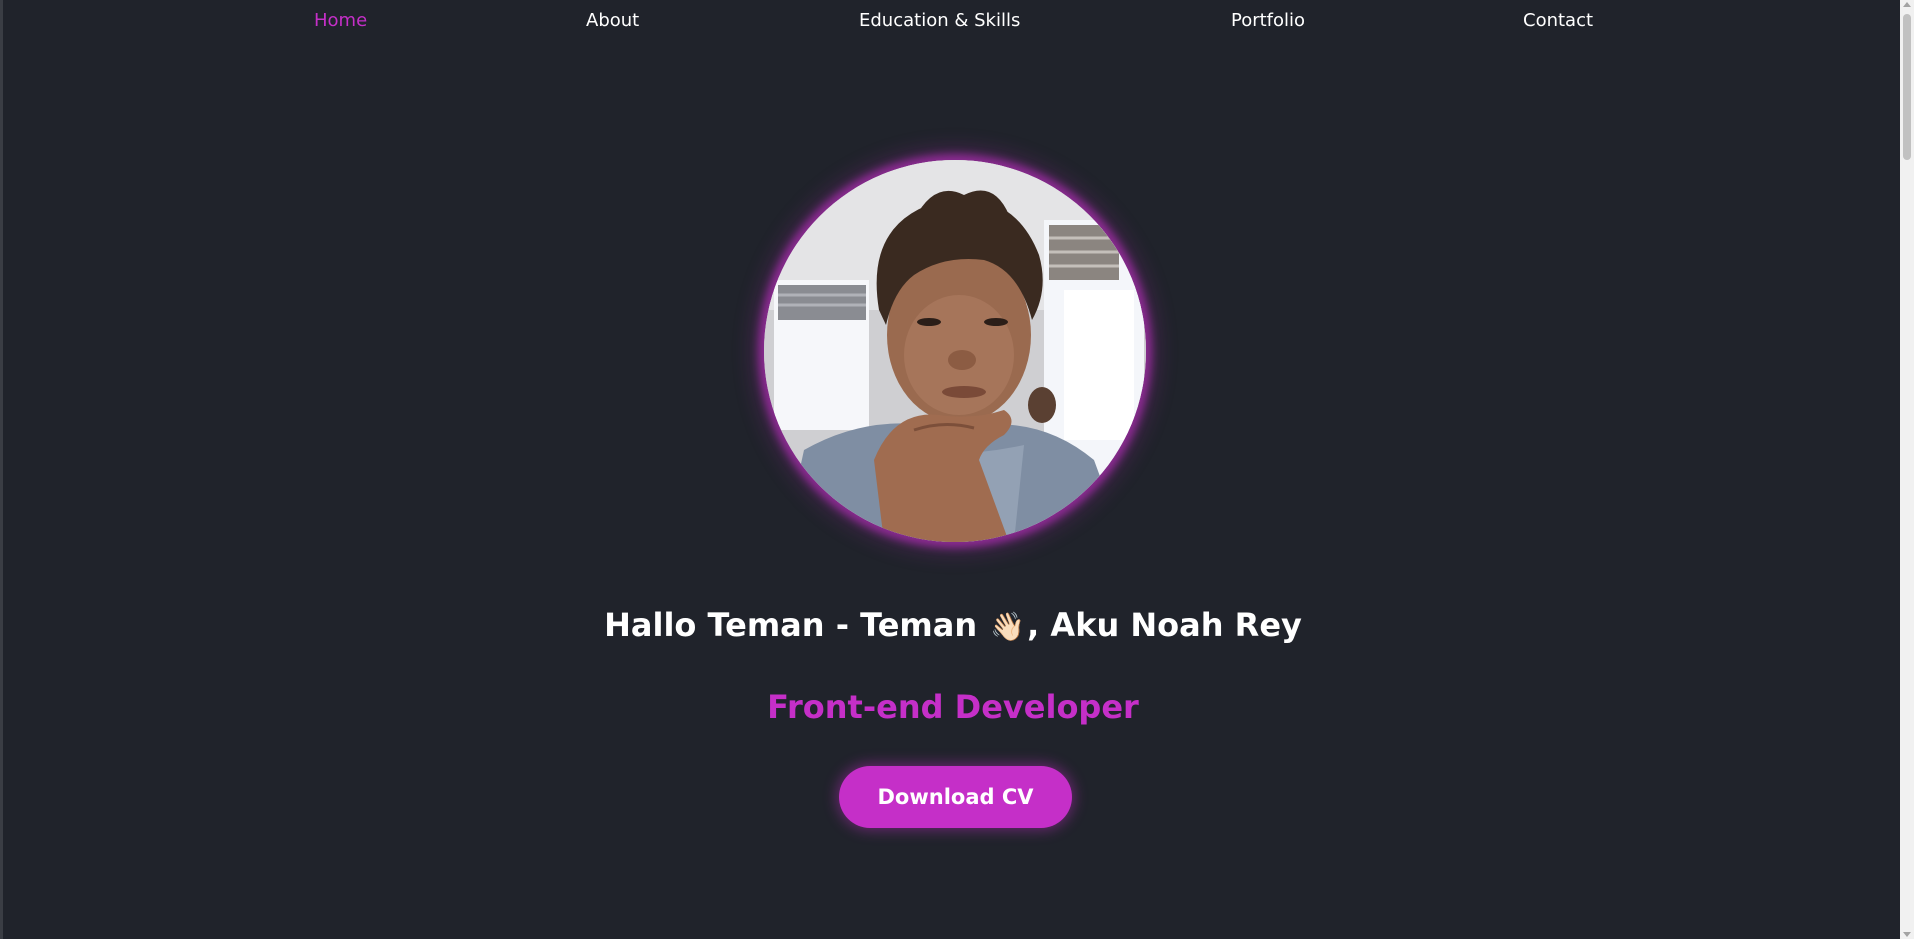  Describe the element at coordinates (1008, 626) in the screenshot. I see `waving-hand-icon: 👋🏻` at that location.